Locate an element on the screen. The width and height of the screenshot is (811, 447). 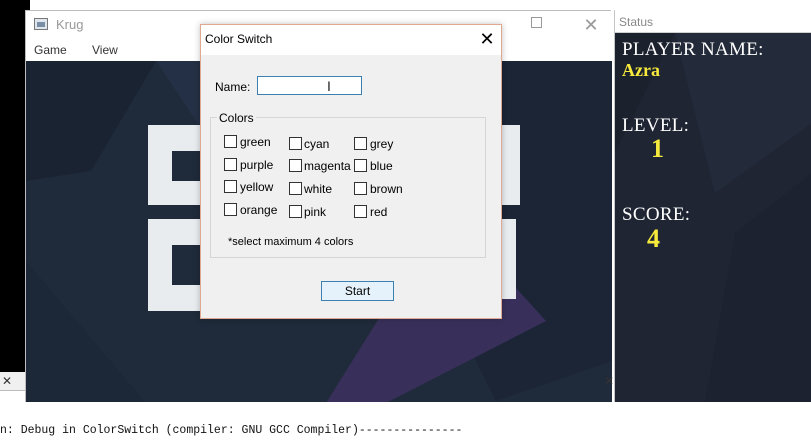
name-label: Name: is located at coordinates (233, 87).